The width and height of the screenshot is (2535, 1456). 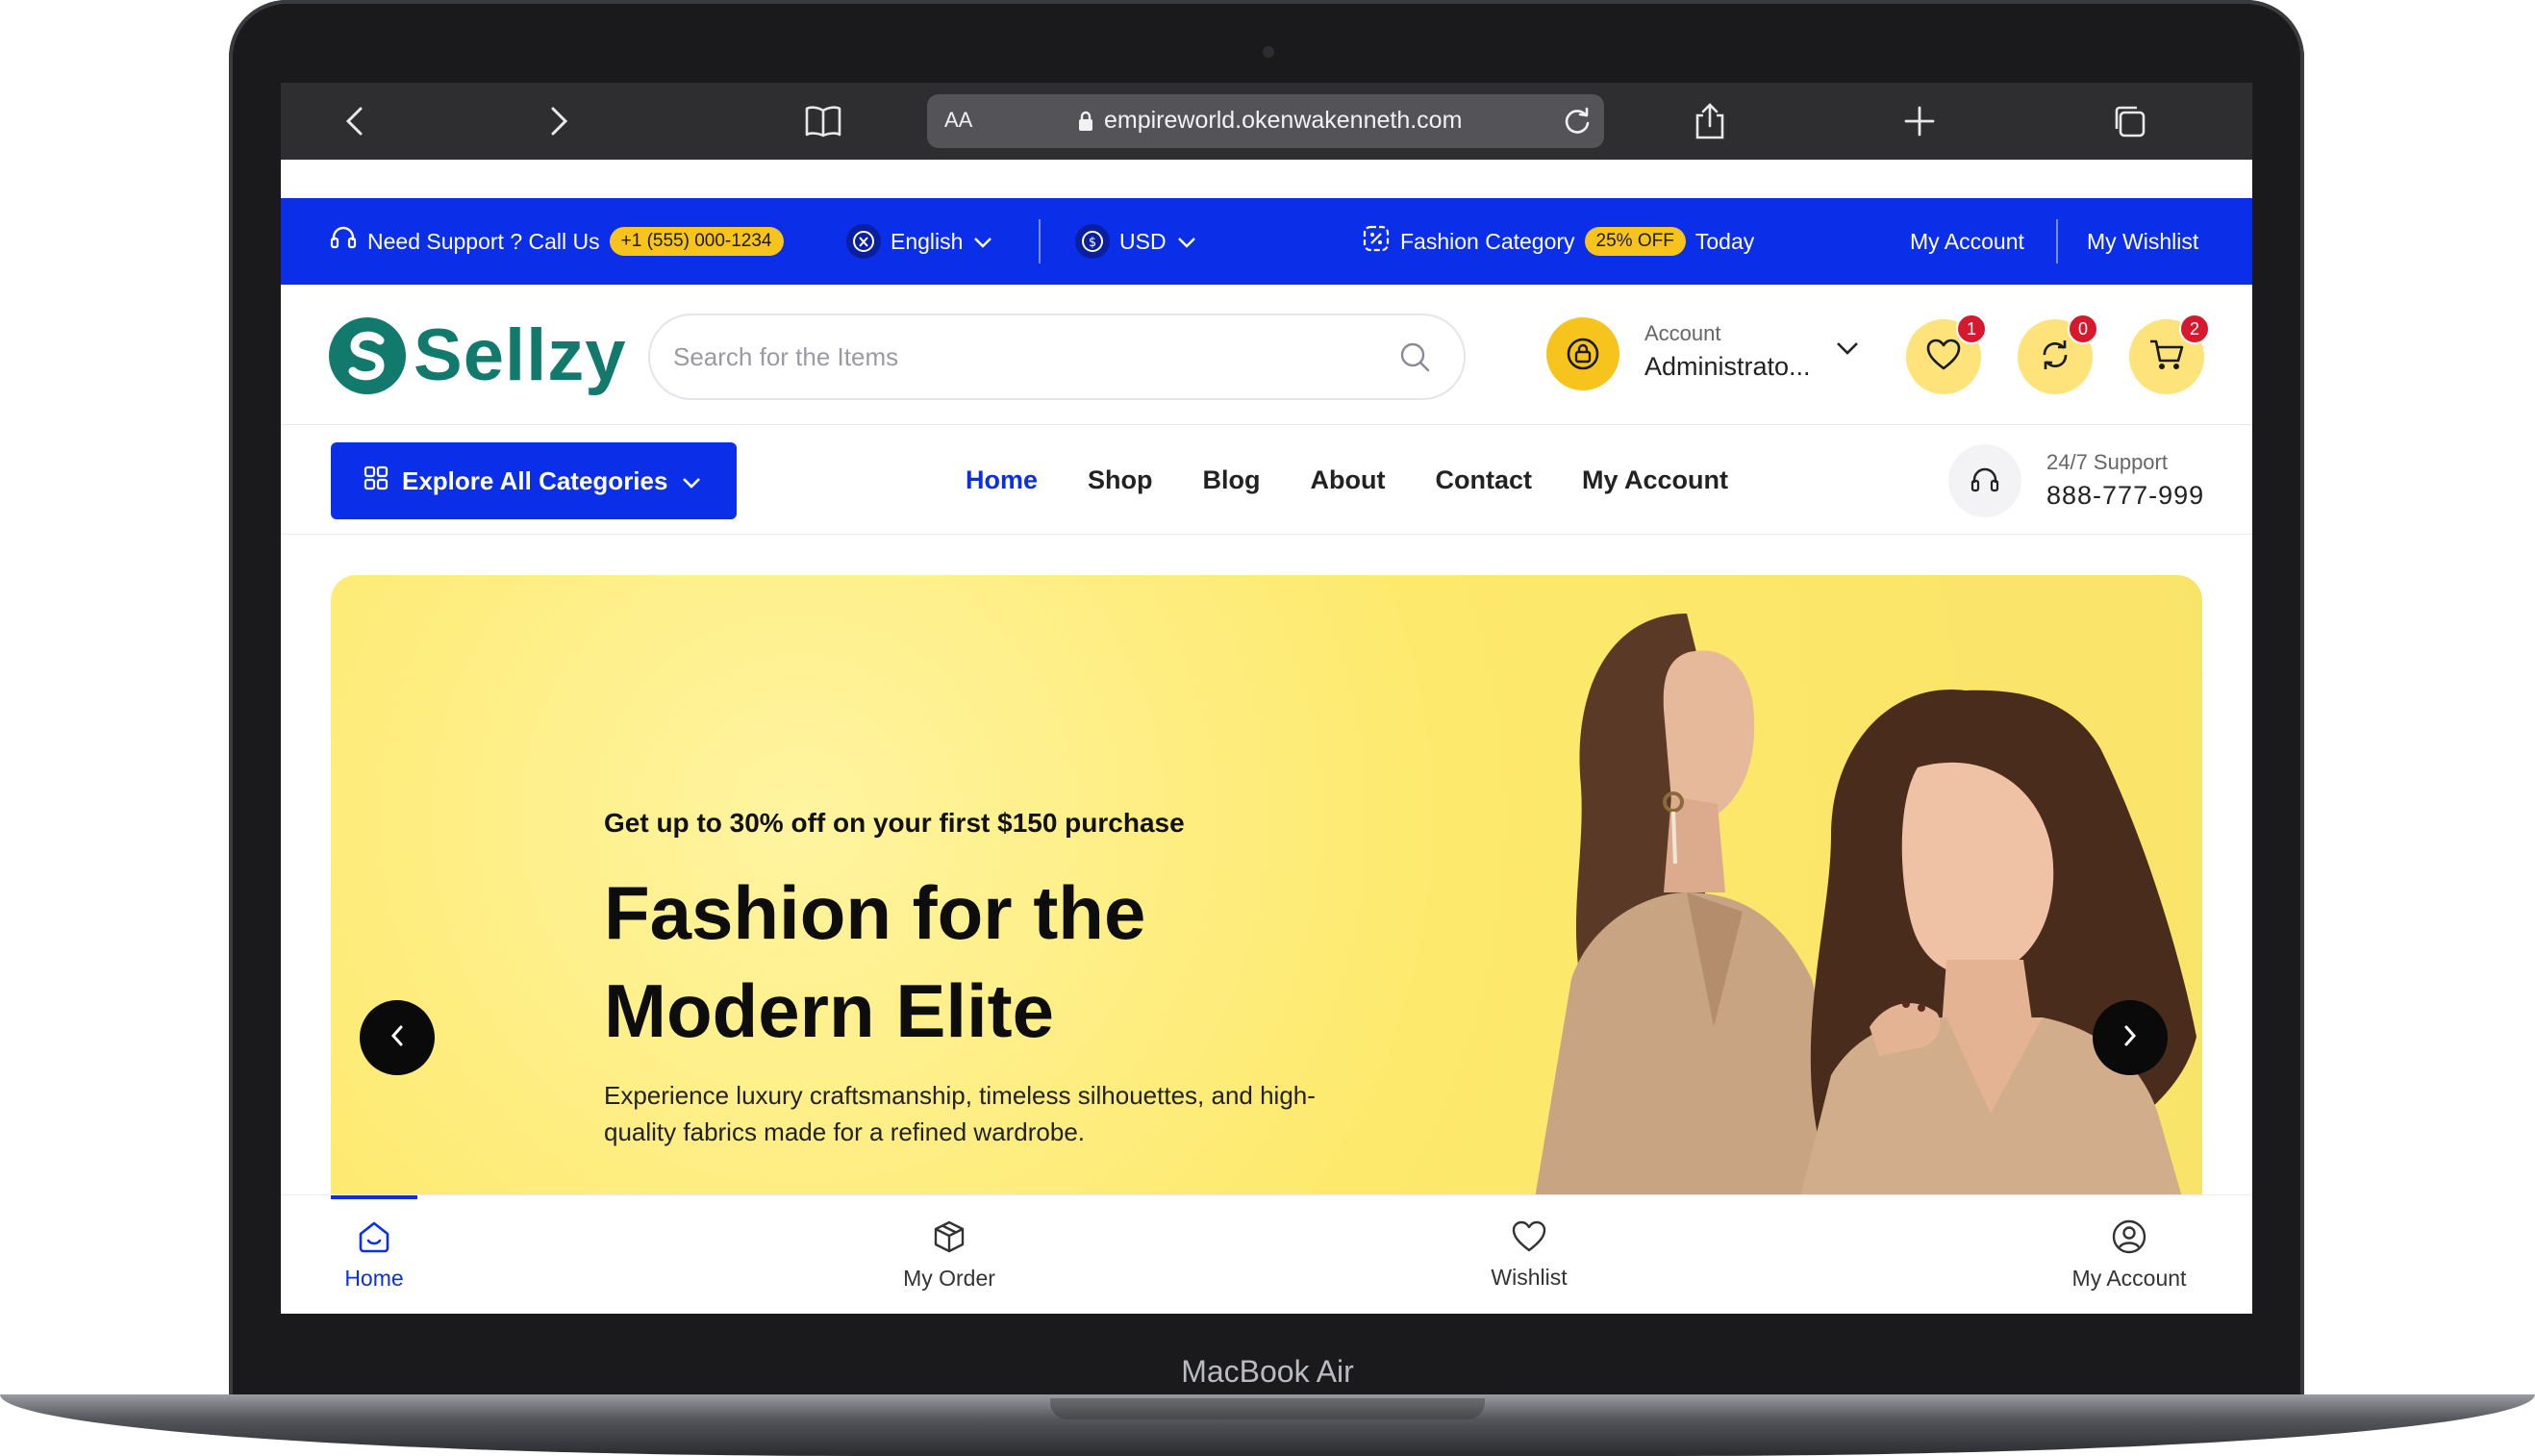 I want to click on nav-about: About, so click(x=1348, y=480).